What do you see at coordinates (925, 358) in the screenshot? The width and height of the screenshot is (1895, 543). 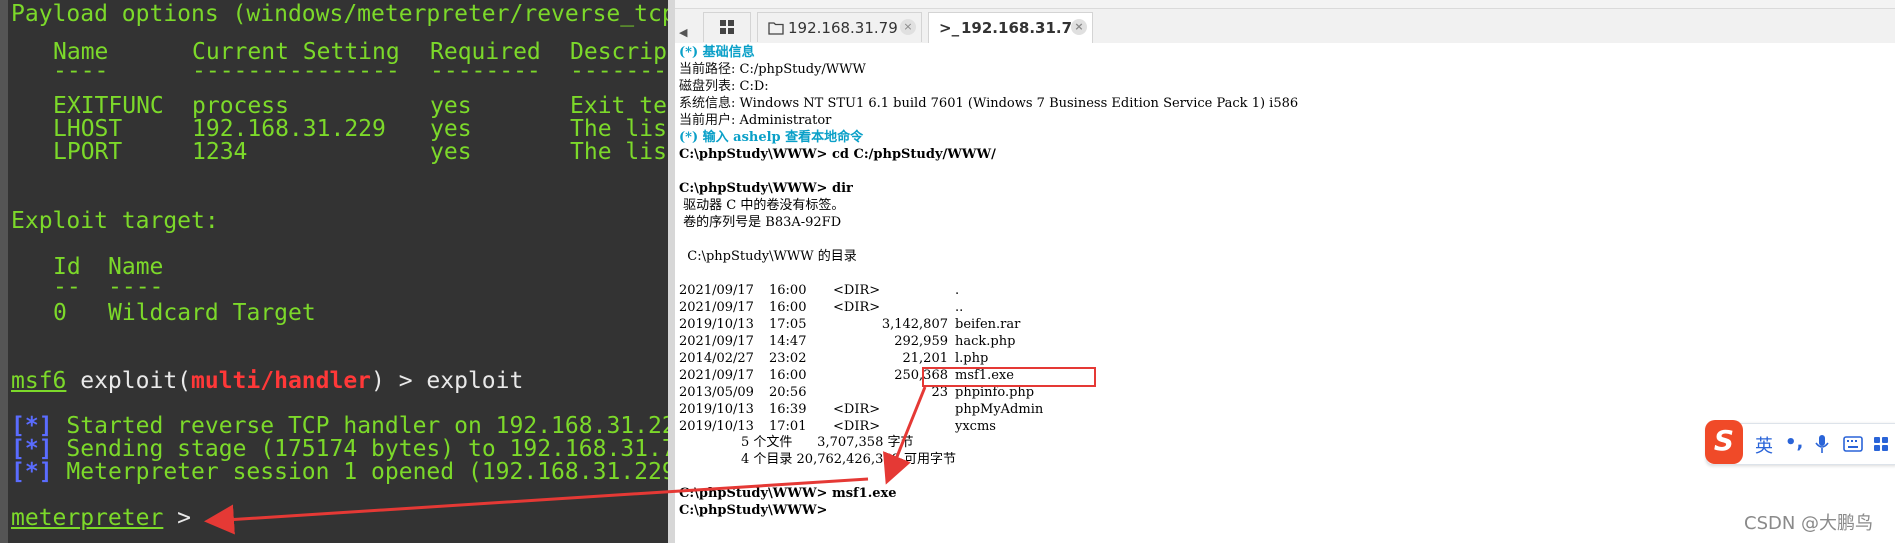 I see `dir-size: 21,201` at bounding box center [925, 358].